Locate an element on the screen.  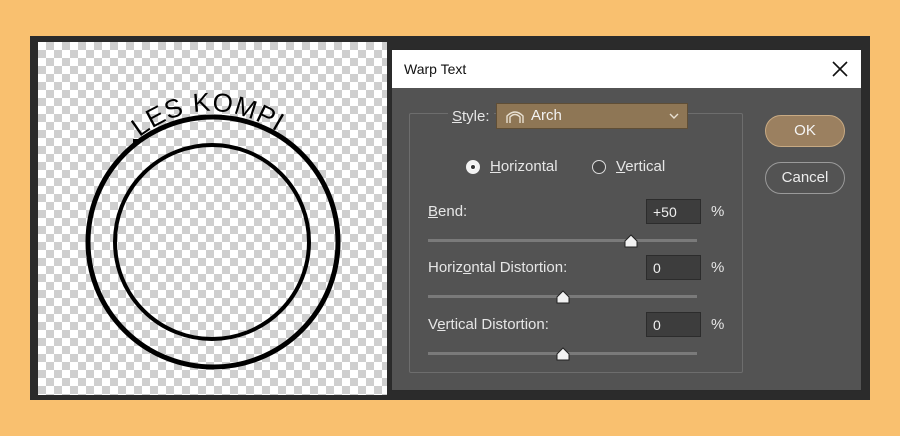
bend-label: Bend: is located at coordinates (448, 211).